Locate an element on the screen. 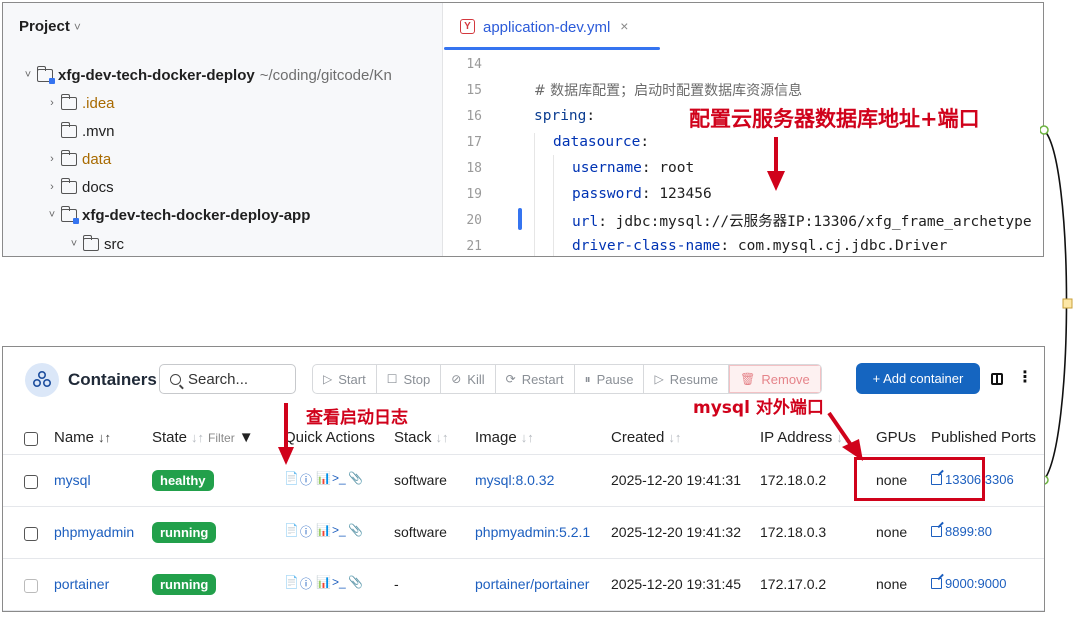 Image resolution: width=1080 pixels, height=618 pixels. tree-item: › docs is located at coordinates (78, 187).